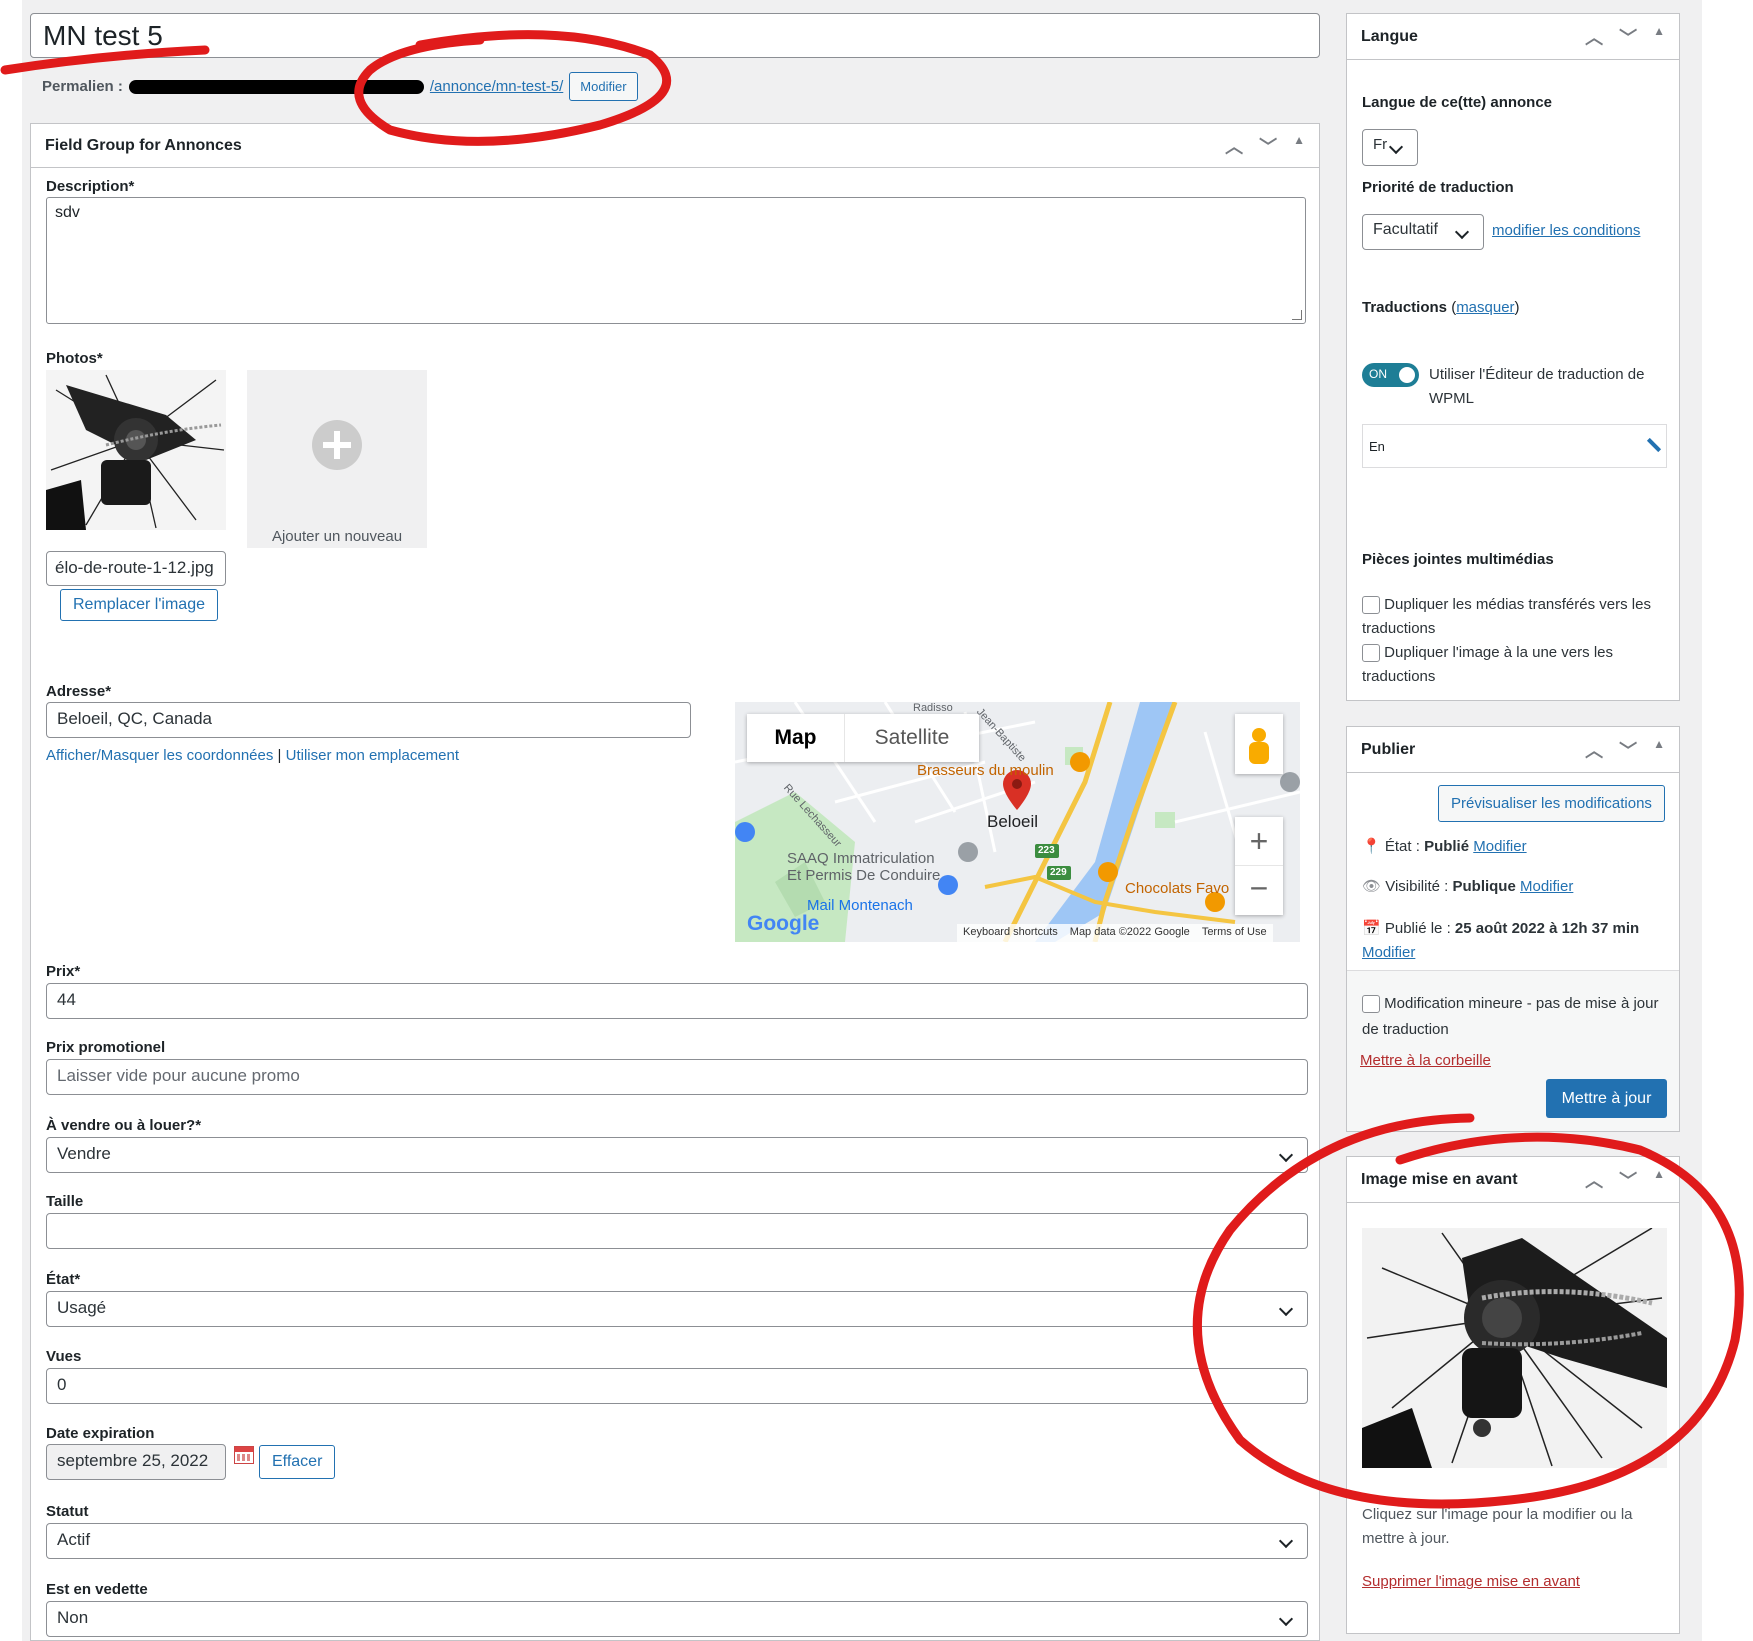 The image size is (1753, 1641). I want to click on translations-label: Traductions, so click(1405, 307).